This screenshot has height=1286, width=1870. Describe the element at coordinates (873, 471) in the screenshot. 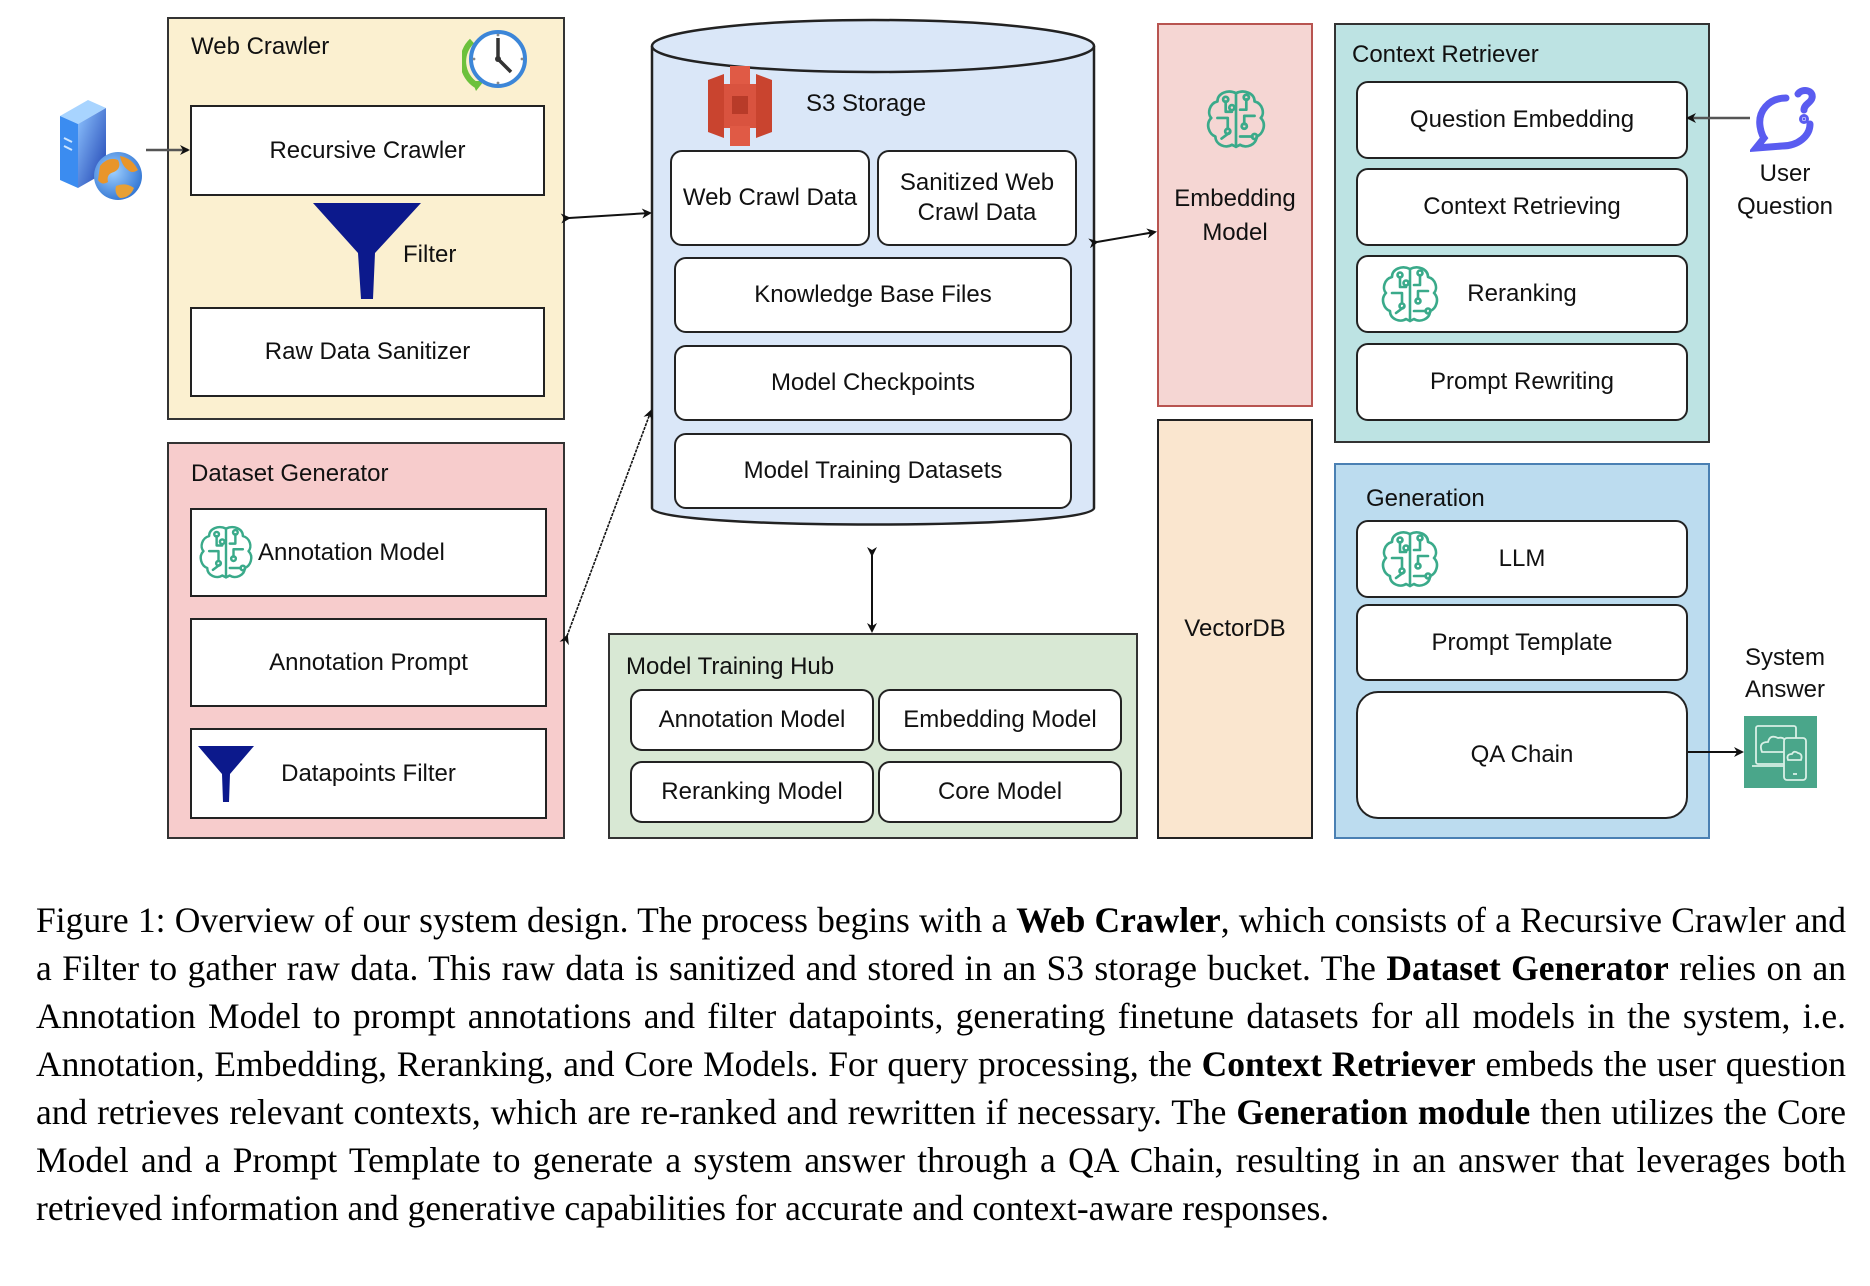

I see `model-training-datasets-box: Model Training Datasets` at that location.